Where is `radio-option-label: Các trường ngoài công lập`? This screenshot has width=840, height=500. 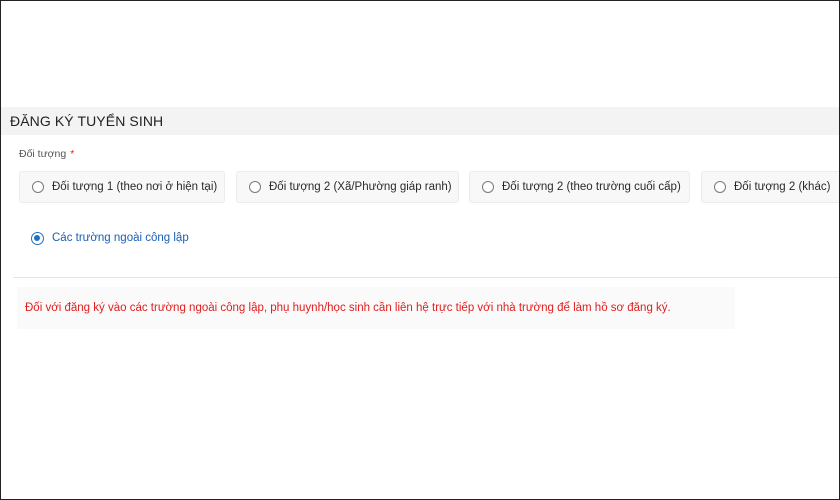
radio-option-label: Các trường ngoài công lập is located at coordinates (120, 238).